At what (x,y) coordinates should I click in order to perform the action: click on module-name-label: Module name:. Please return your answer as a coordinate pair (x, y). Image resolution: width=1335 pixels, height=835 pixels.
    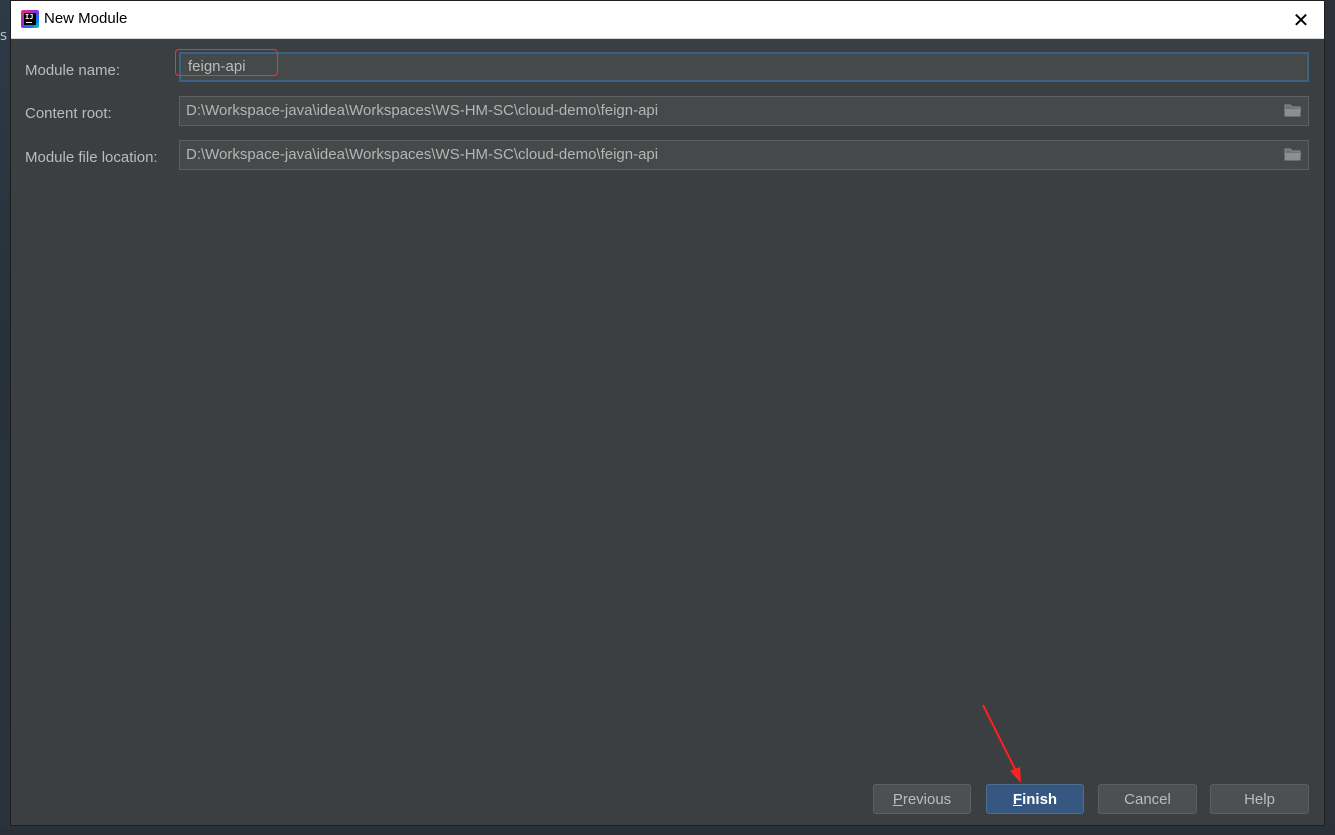
    Looking at the image, I should click on (73, 70).